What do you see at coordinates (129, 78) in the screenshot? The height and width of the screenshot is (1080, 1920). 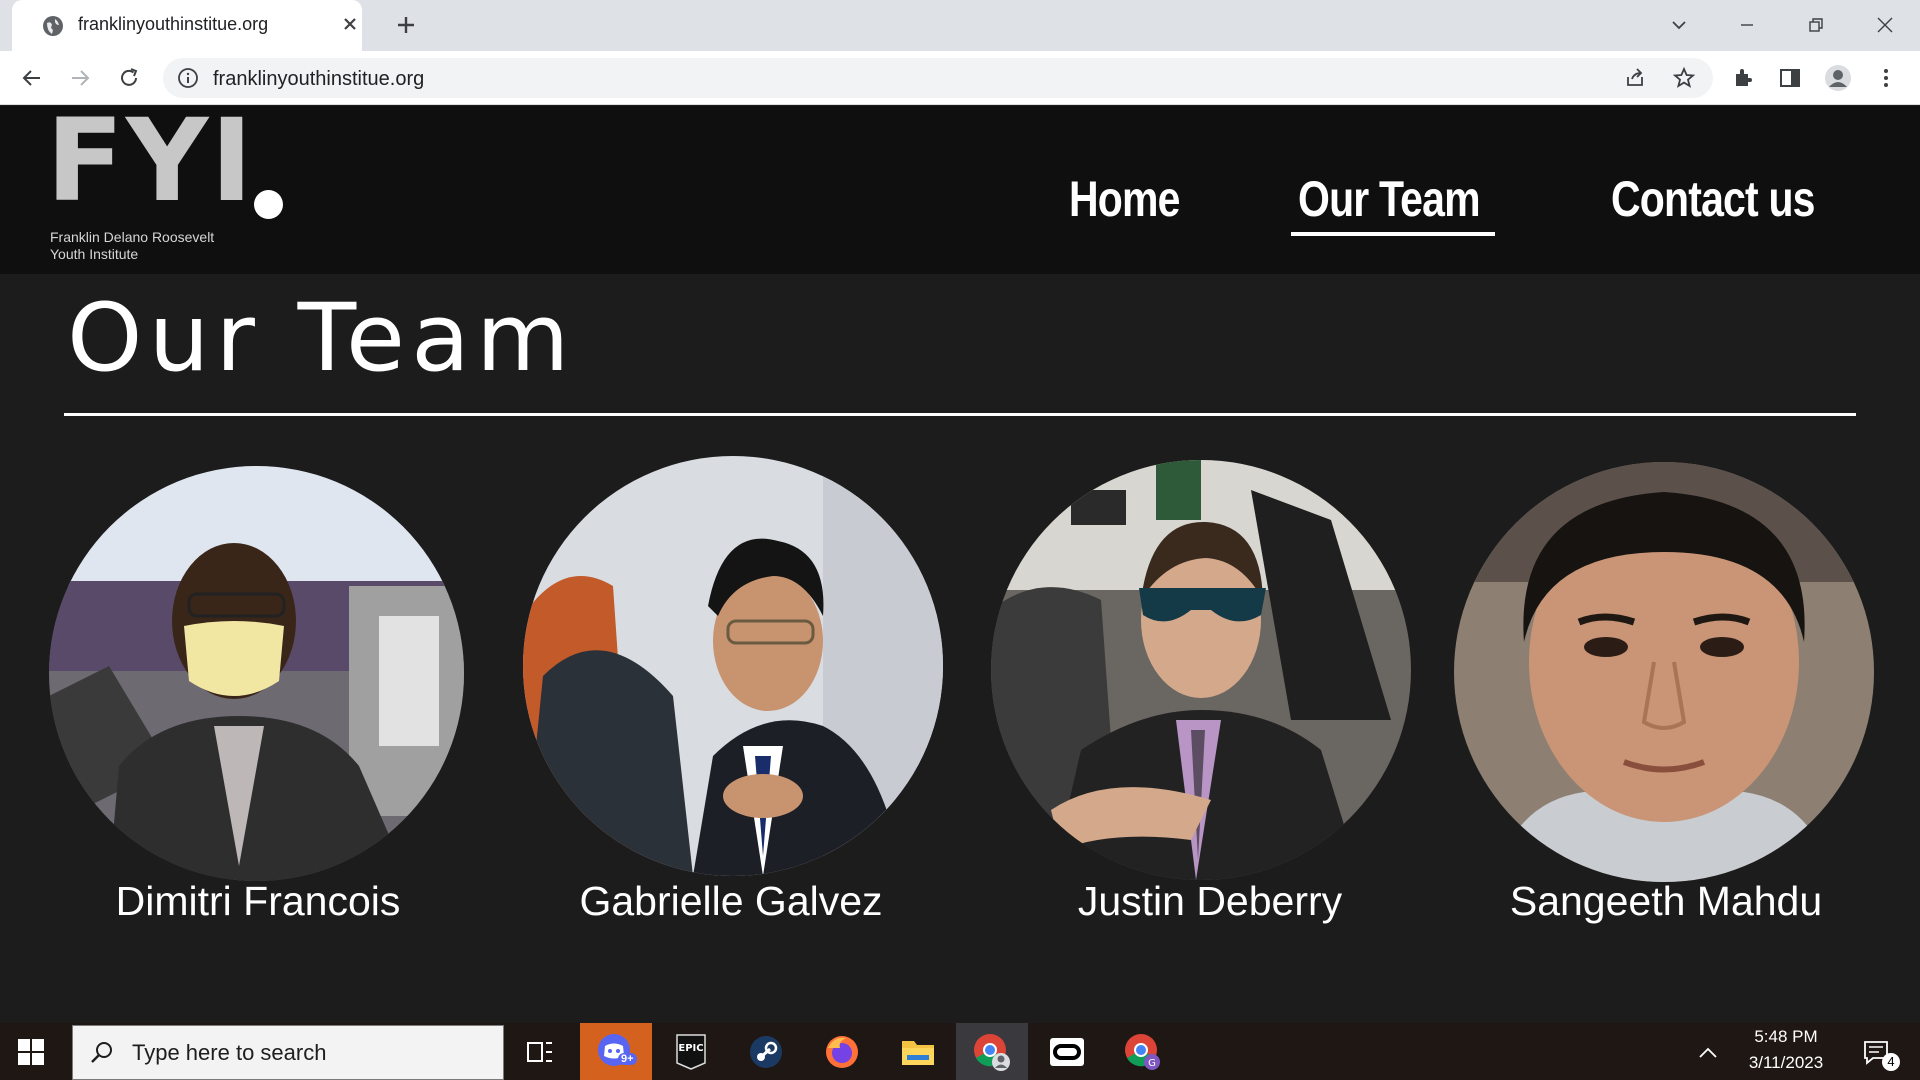 I see `reload-icon` at bounding box center [129, 78].